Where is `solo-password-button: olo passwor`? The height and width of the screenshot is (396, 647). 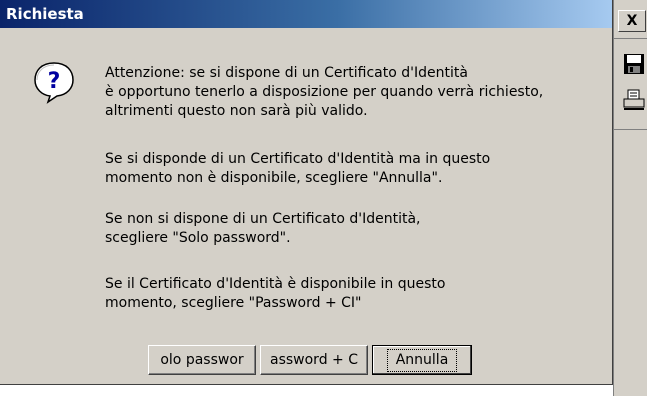 solo-password-button: olo passwor is located at coordinates (202, 360).